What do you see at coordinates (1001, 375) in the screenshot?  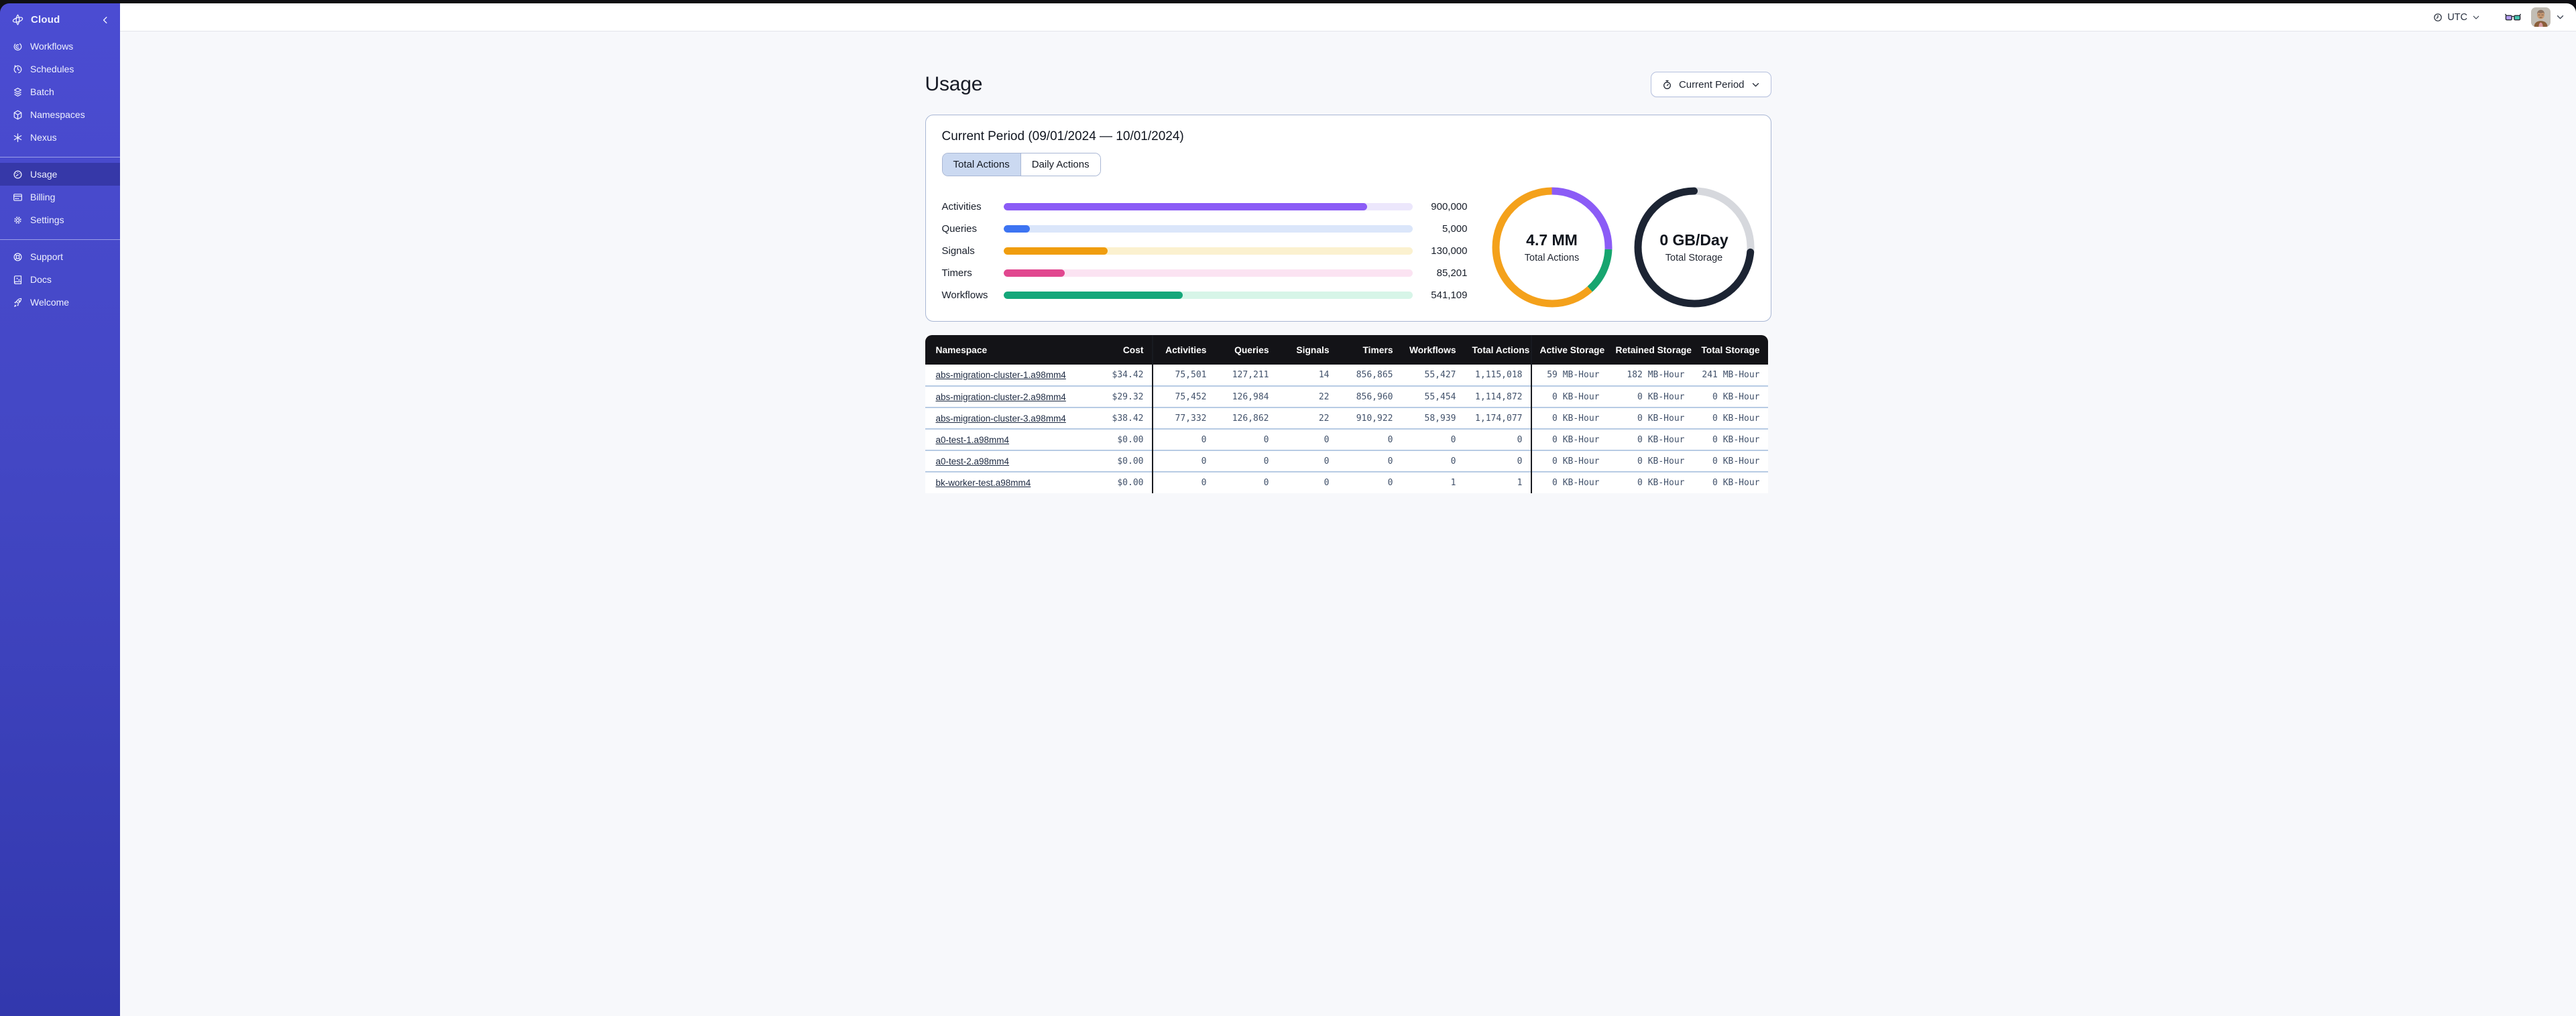 I see `namespace-link: abs-migration-cluster-1.a98mm4` at bounding box center [1001, 375].